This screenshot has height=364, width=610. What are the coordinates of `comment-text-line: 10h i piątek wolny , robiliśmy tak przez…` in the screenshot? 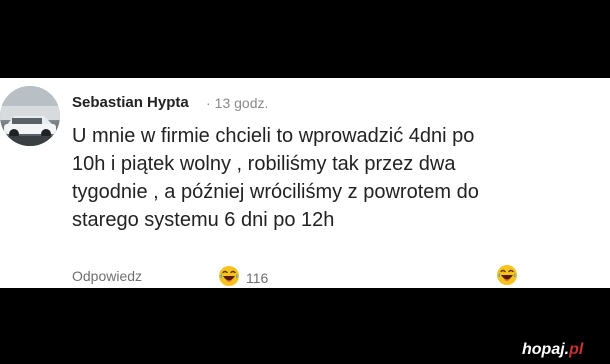 It's located at (264, 164).